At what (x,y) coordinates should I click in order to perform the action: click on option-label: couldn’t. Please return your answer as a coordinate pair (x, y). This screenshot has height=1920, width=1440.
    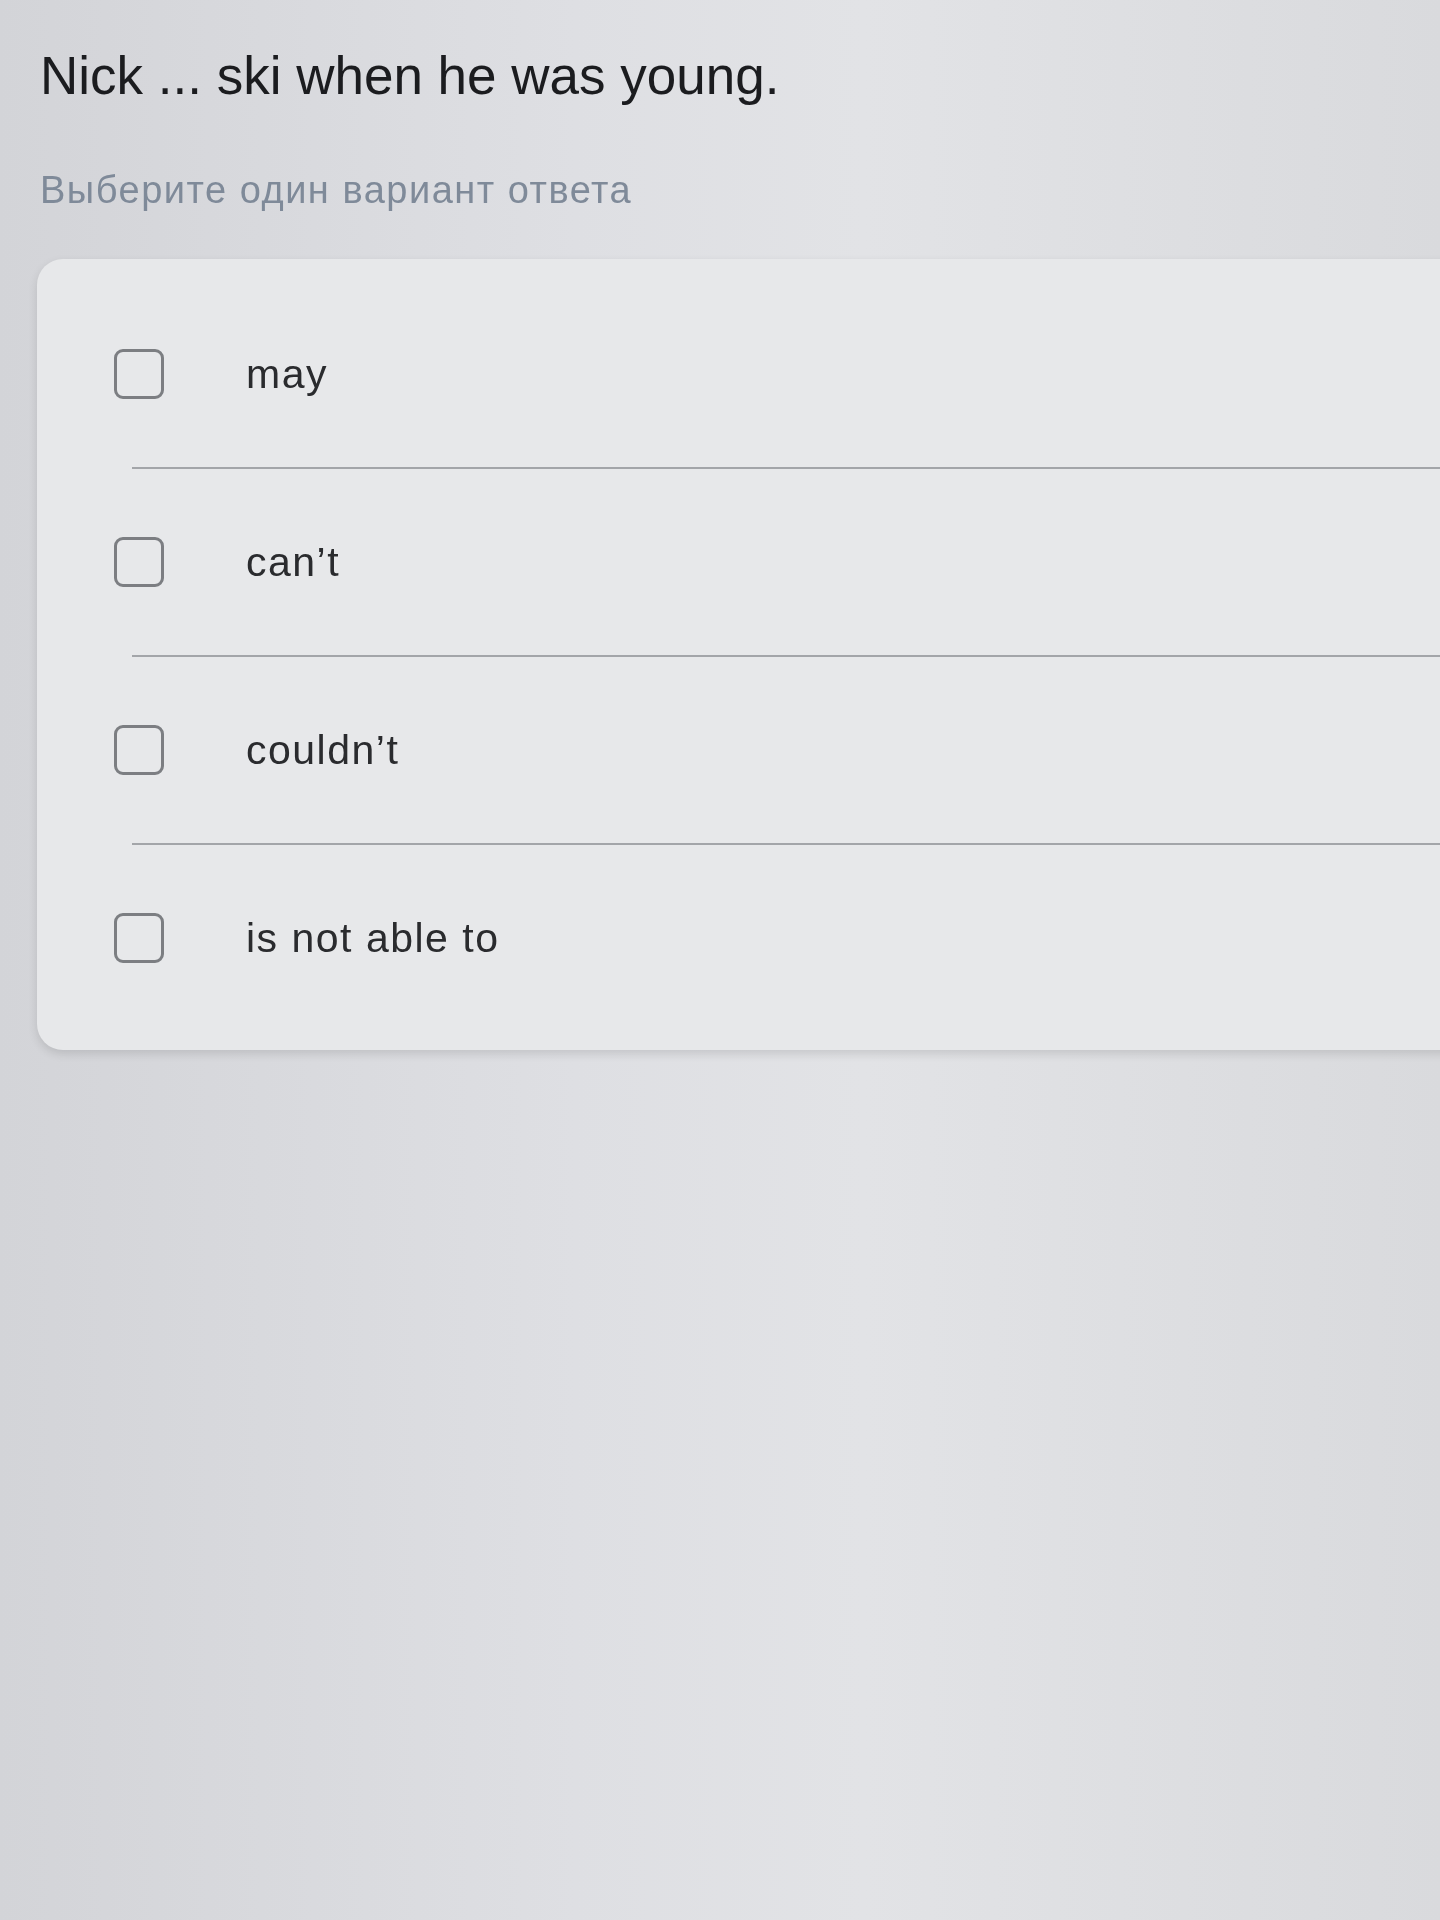
    Looking at the image, I should click on (323, 750).